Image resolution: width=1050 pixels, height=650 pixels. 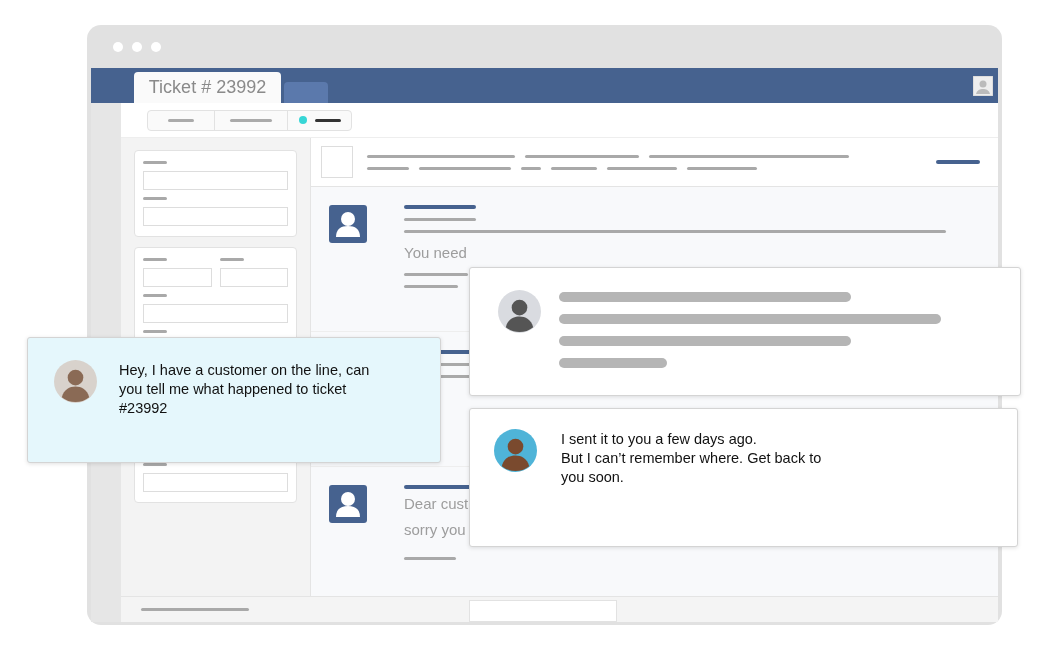 What do you see at coordinates (437, 504) in the screenshot?
I see `message-text: Dear cust` at bounding box center [437, 504].